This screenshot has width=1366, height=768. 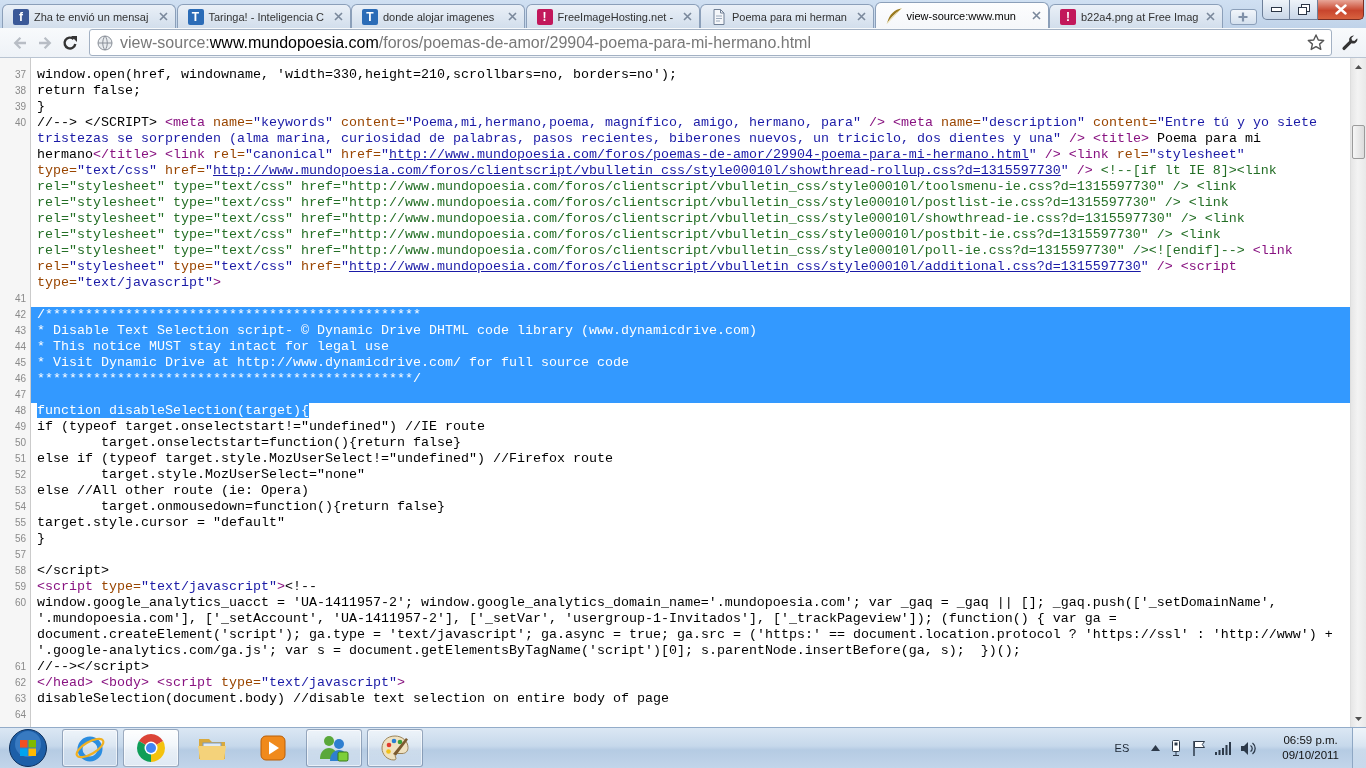 I want to click on flag-icon, so click(x=1199, y=748).